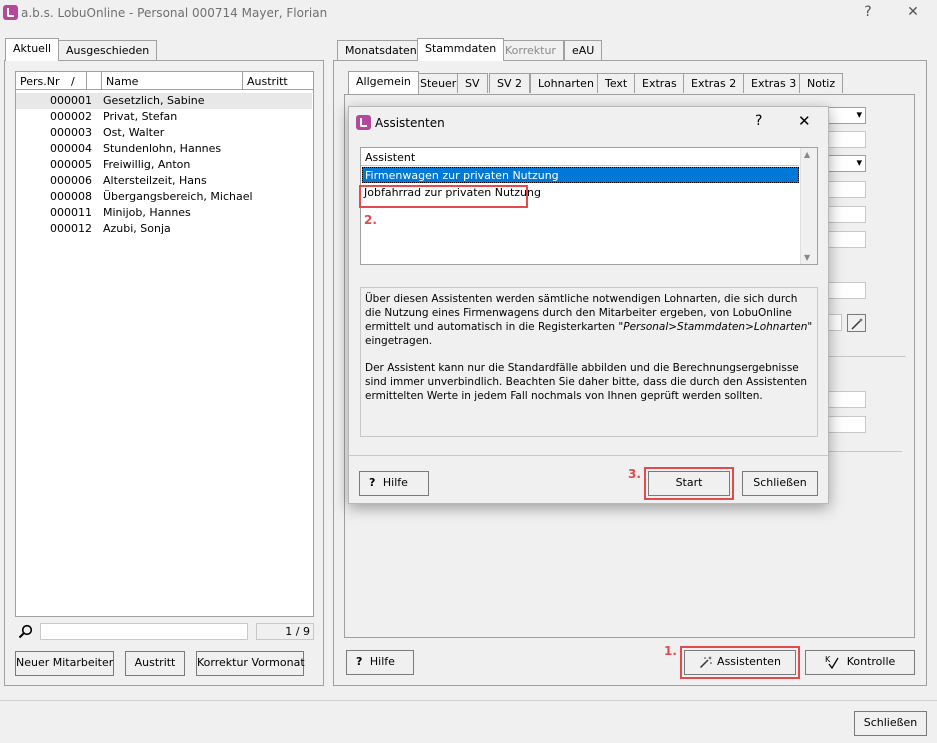 The width and height of the screenshot is (937, 743). I want to click on dialog-title: Assistenten, so click(410, 123).